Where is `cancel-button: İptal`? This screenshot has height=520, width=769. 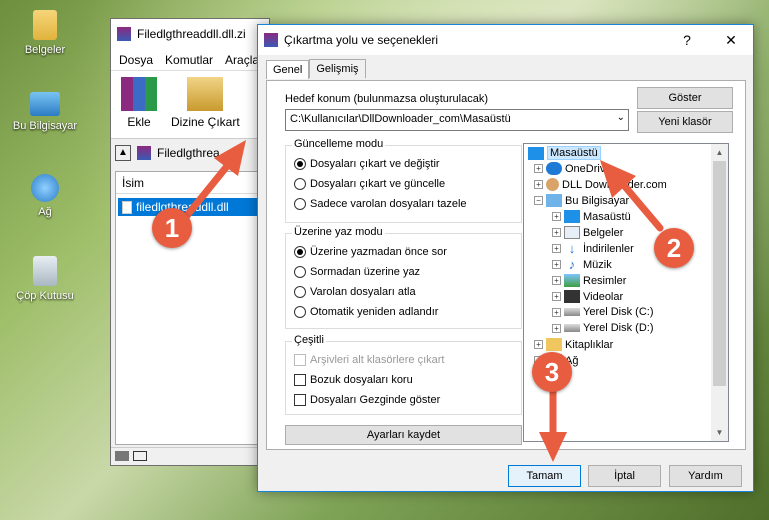 cancel-button: İptal is located at coordinates (624, 476).